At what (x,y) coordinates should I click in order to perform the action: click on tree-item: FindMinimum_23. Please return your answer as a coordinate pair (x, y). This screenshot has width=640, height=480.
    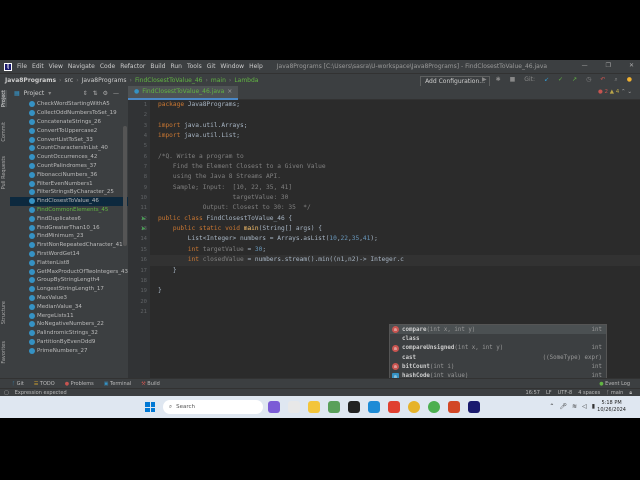
    Looking at the image, I should click on (69, 236).